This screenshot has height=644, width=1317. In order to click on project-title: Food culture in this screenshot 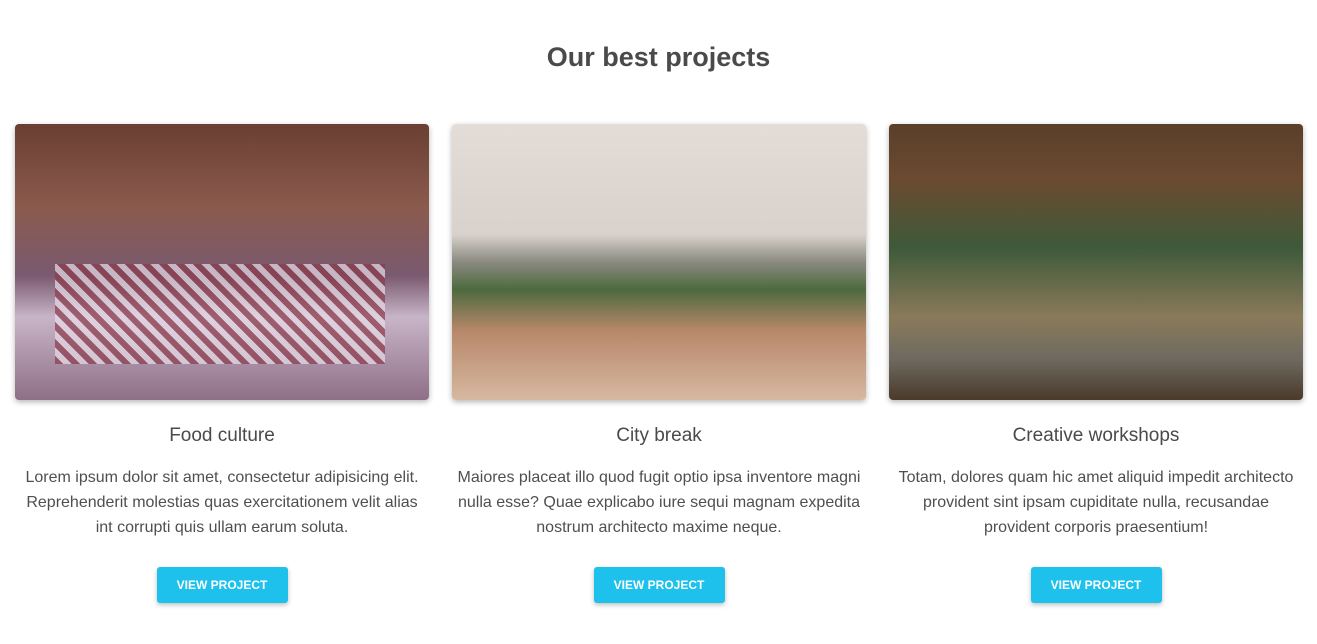, I will do `click(222, 435)`.